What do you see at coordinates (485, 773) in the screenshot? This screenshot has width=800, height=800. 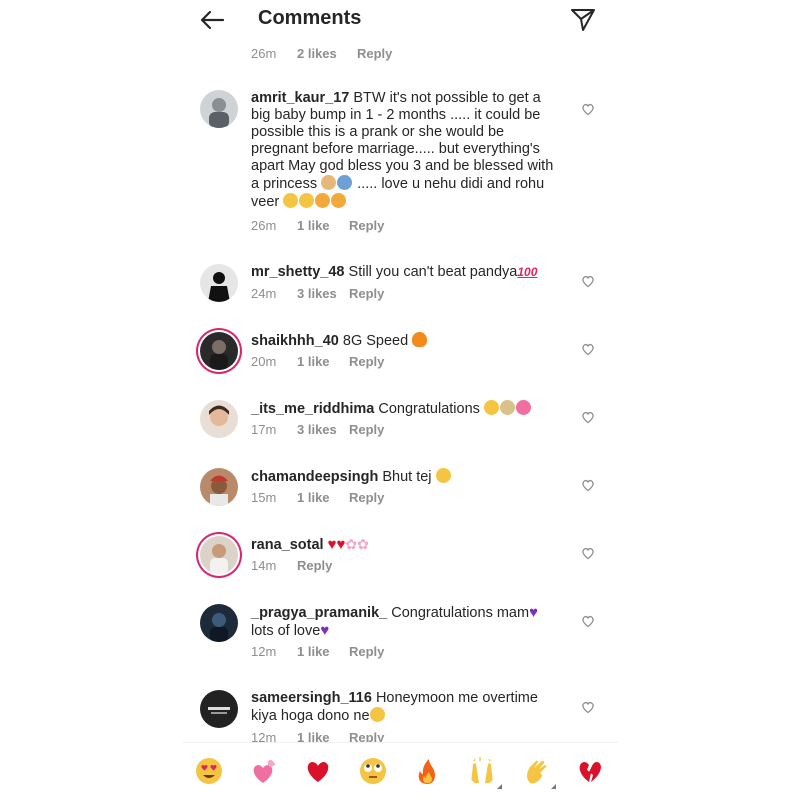 I see `raised-hands-emoji-icon` at bounding box center [485, 773].